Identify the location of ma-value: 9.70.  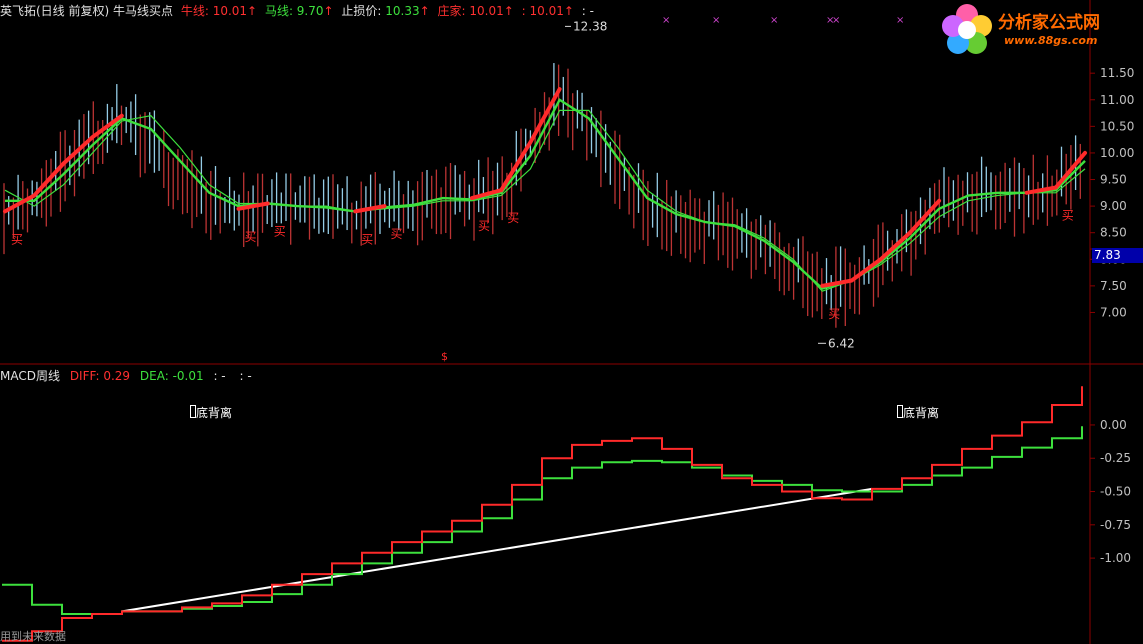
(310, 11).